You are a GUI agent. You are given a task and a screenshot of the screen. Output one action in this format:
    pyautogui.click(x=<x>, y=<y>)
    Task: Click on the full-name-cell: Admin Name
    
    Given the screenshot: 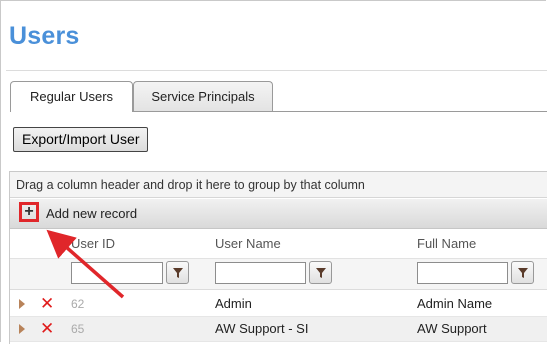 What is the action you would take?
    pyautogui.click(x=455, y=303)
    